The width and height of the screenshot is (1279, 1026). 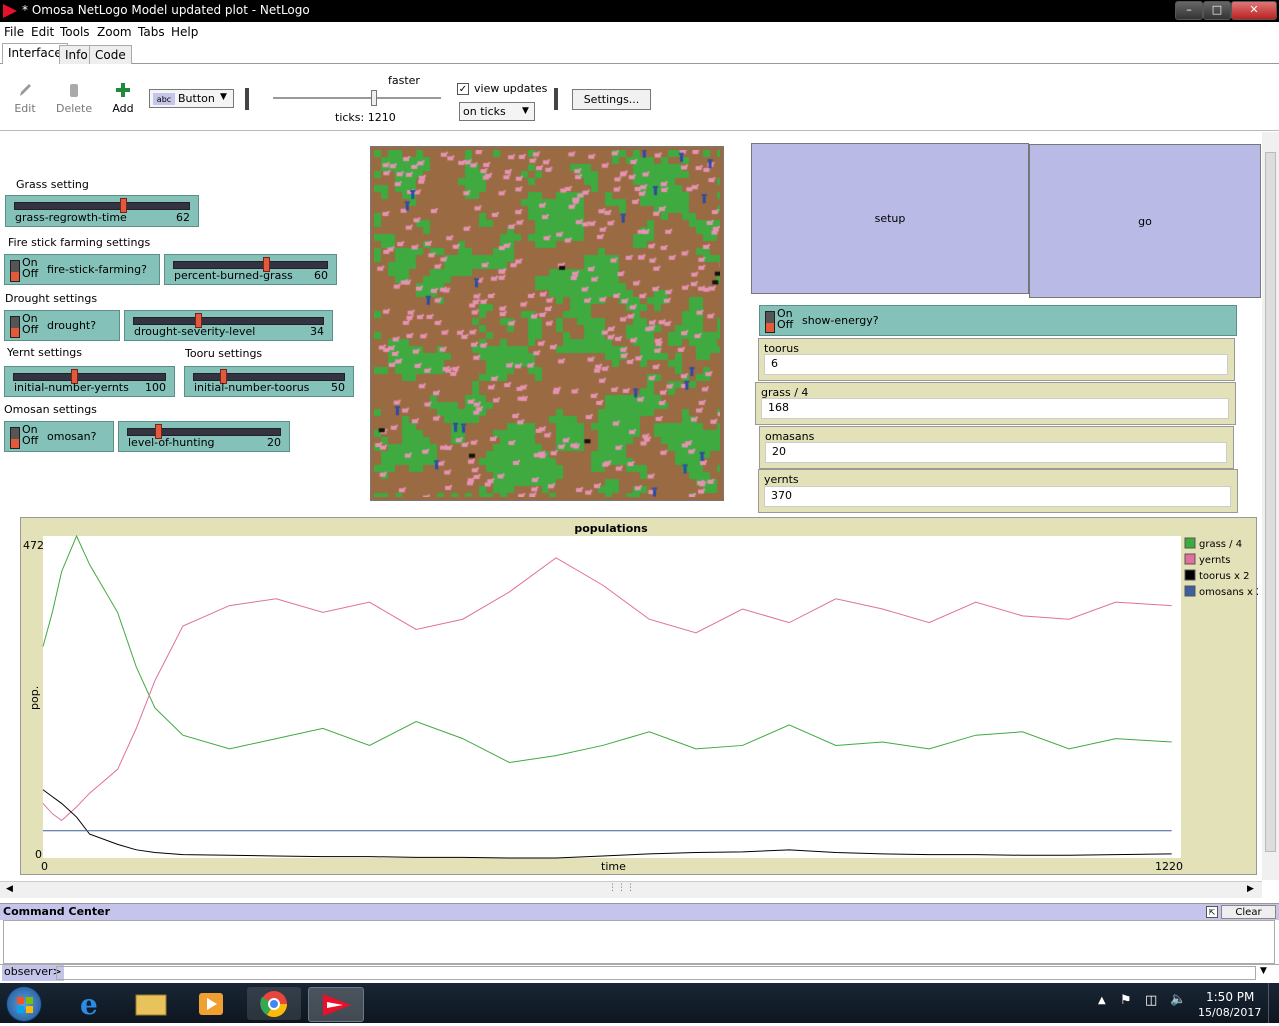 I want to click on menu-tools: Tools, so click(x=75, y=32).